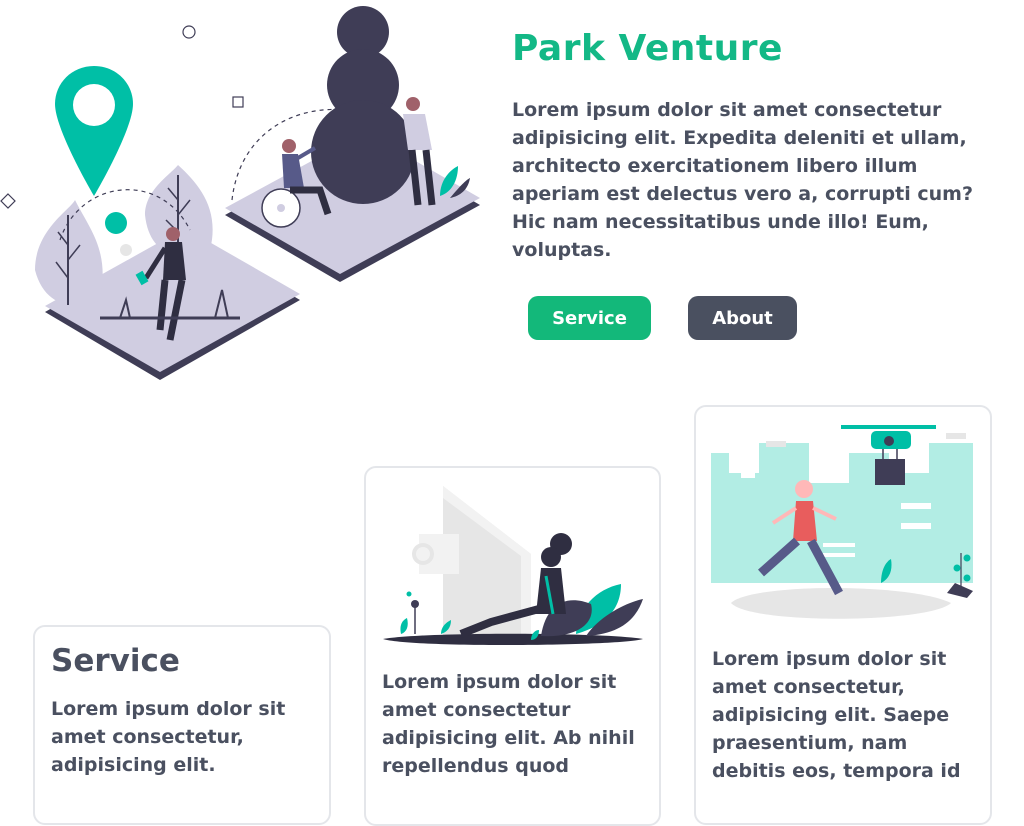  Describe the element at coordinates (238, 102) in the screenshot. I see `decor-square` at that location.